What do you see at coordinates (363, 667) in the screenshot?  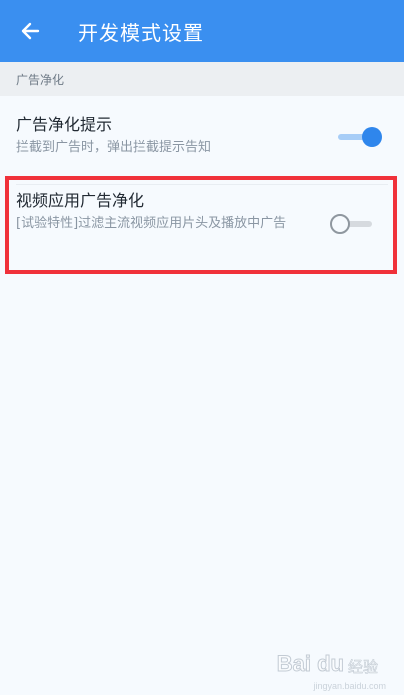 I see `watermark-sub: 经验` at bounding box center [363, 667].